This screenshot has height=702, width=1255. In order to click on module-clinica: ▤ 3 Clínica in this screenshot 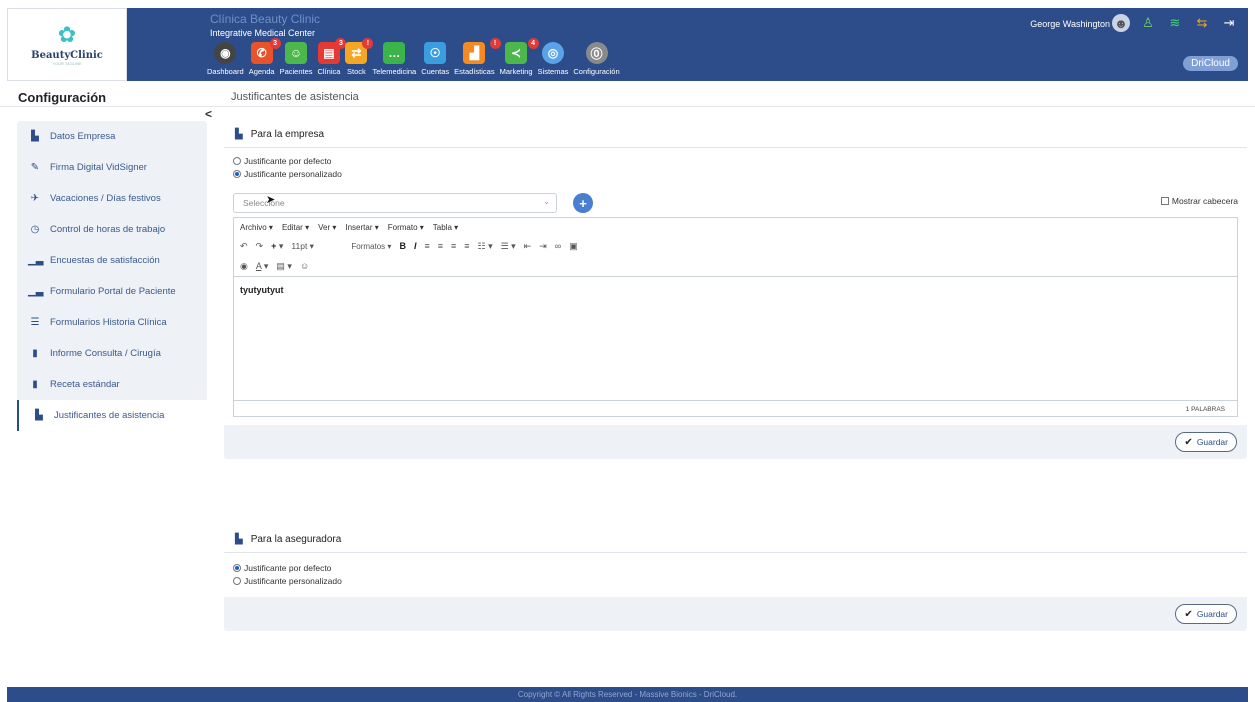, I will do `click(332, 57)`.